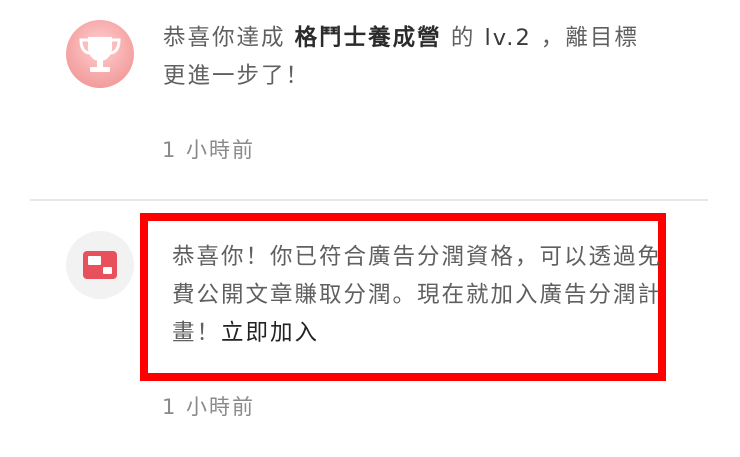 The image size is (740, 457). What do you see at coordinates (270, 333) in the screenshot?
I see `join-now-link: 立即加入` at bounding box center [270, 333].